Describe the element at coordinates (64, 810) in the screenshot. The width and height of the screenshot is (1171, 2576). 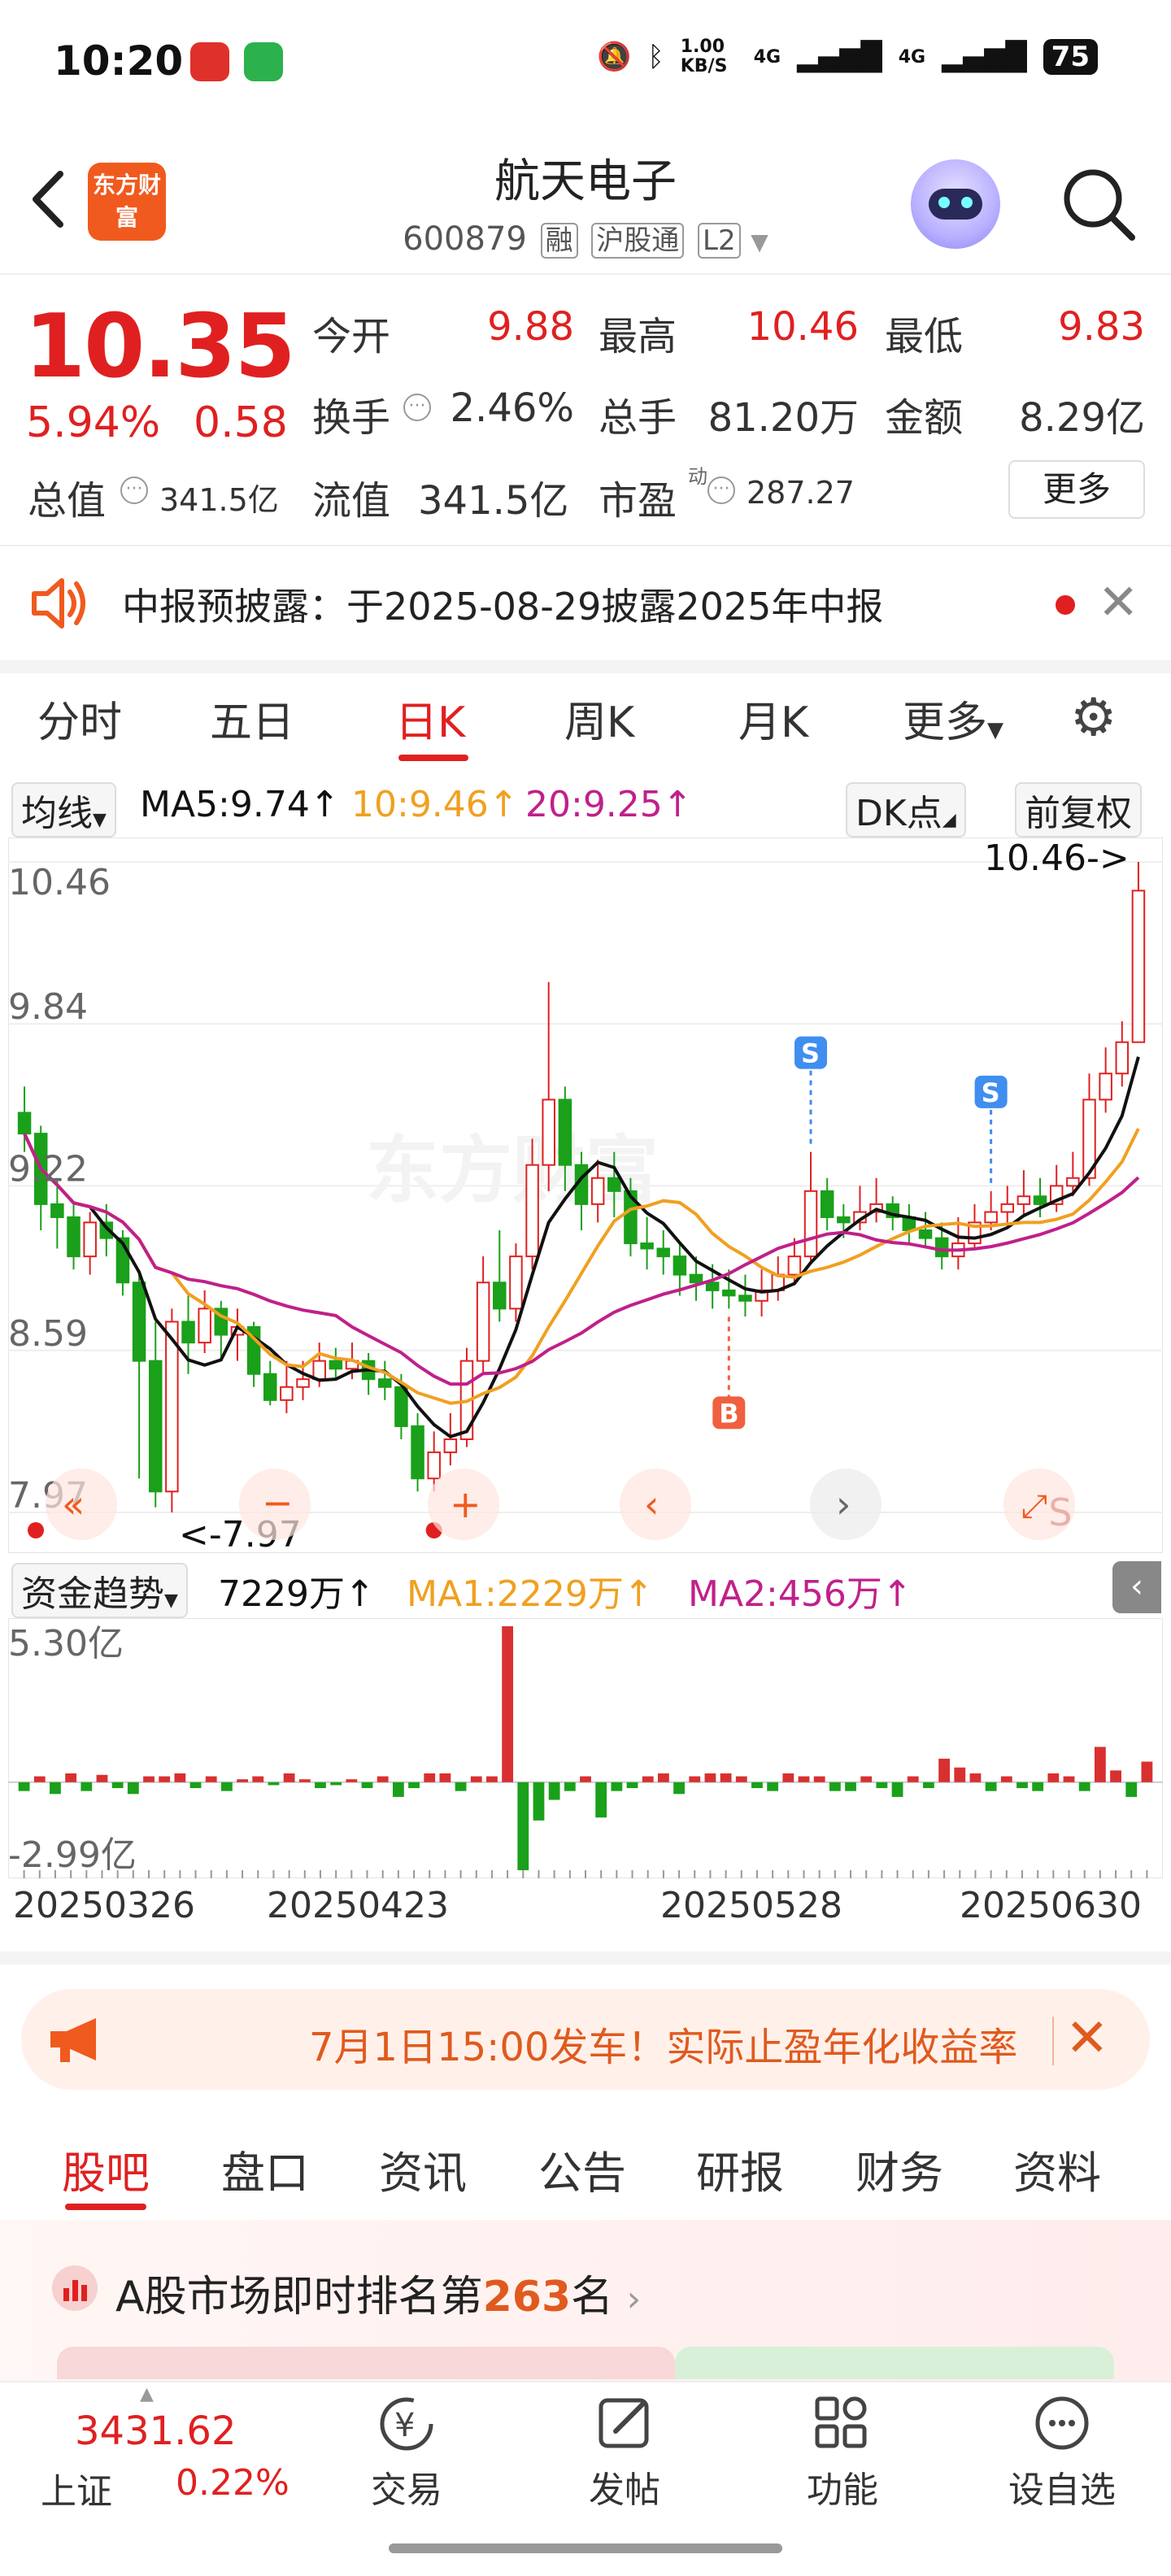
I see `ma-selector: 均线▼` at that location.